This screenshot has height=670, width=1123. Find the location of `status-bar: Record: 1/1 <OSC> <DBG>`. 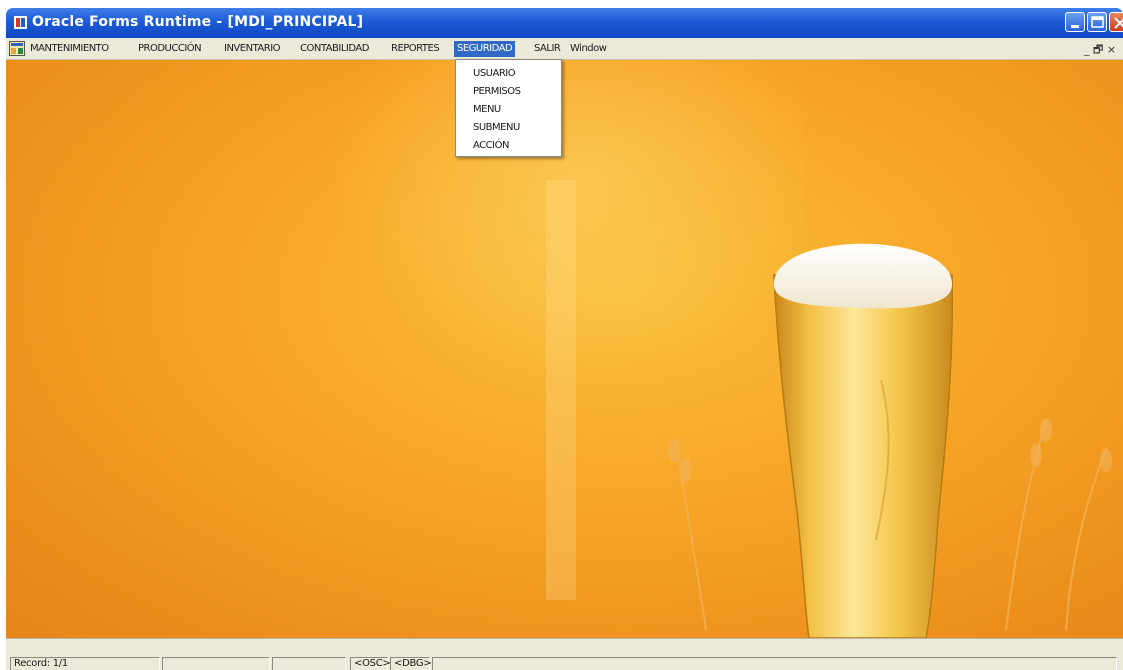

status-bar: Record: 1/1 <OSC> <DBG> is located at coordinates (564, 654).